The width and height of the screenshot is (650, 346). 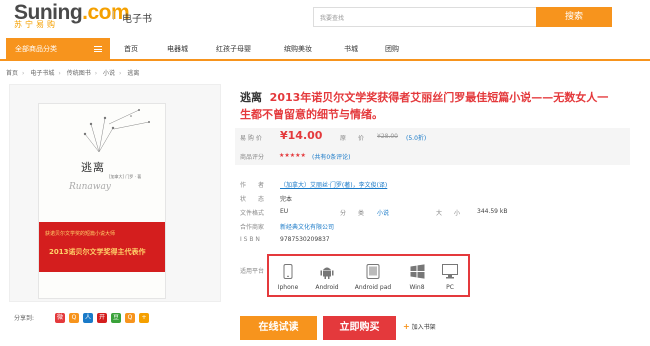 What do you see at coordinates (352, 213) in the screenshot?
I see `category-label: 分 类` at bounding box center [352, 213].